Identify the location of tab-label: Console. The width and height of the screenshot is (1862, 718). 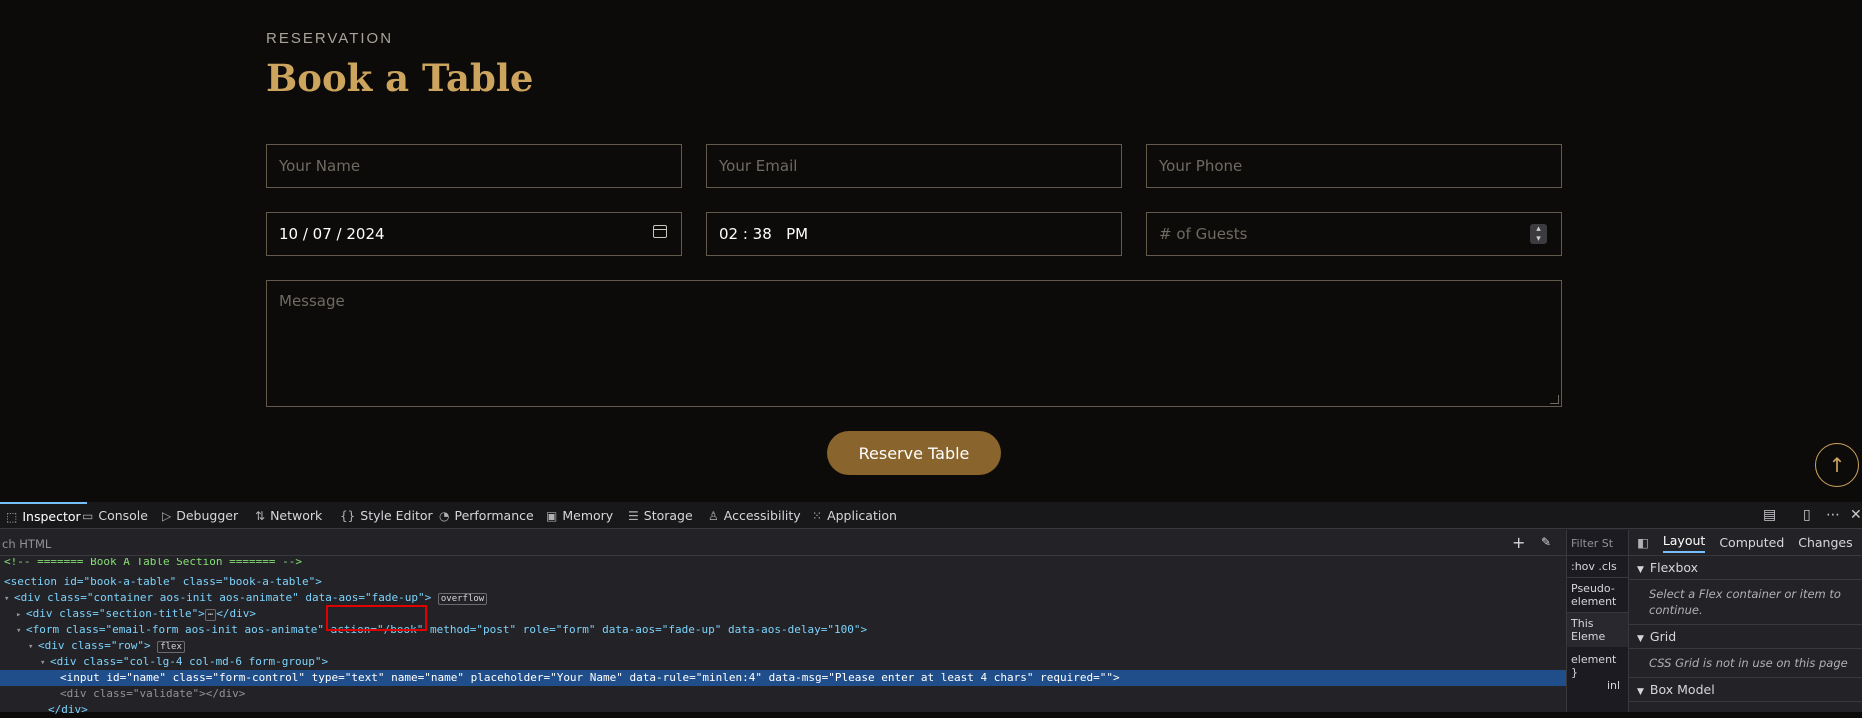
(123, 515).